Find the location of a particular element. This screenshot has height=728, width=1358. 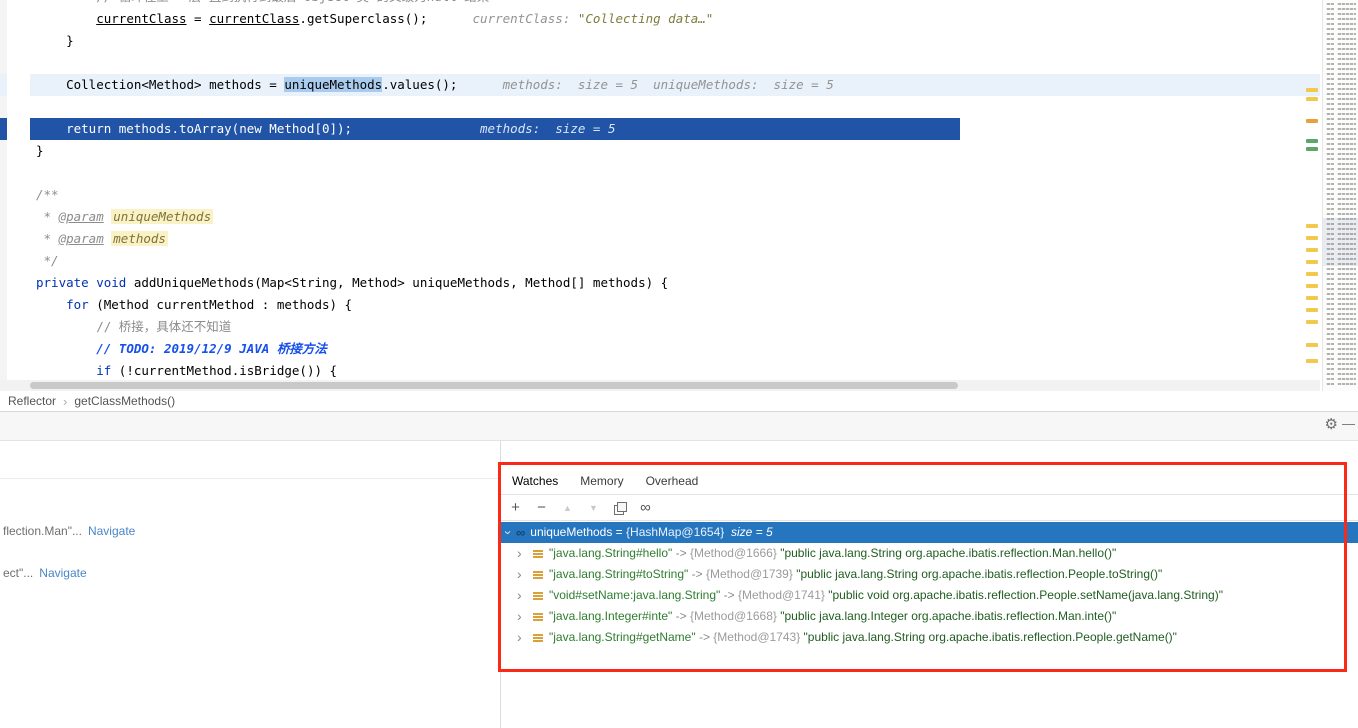

code-token: /** is located at coordinates (47, 194).